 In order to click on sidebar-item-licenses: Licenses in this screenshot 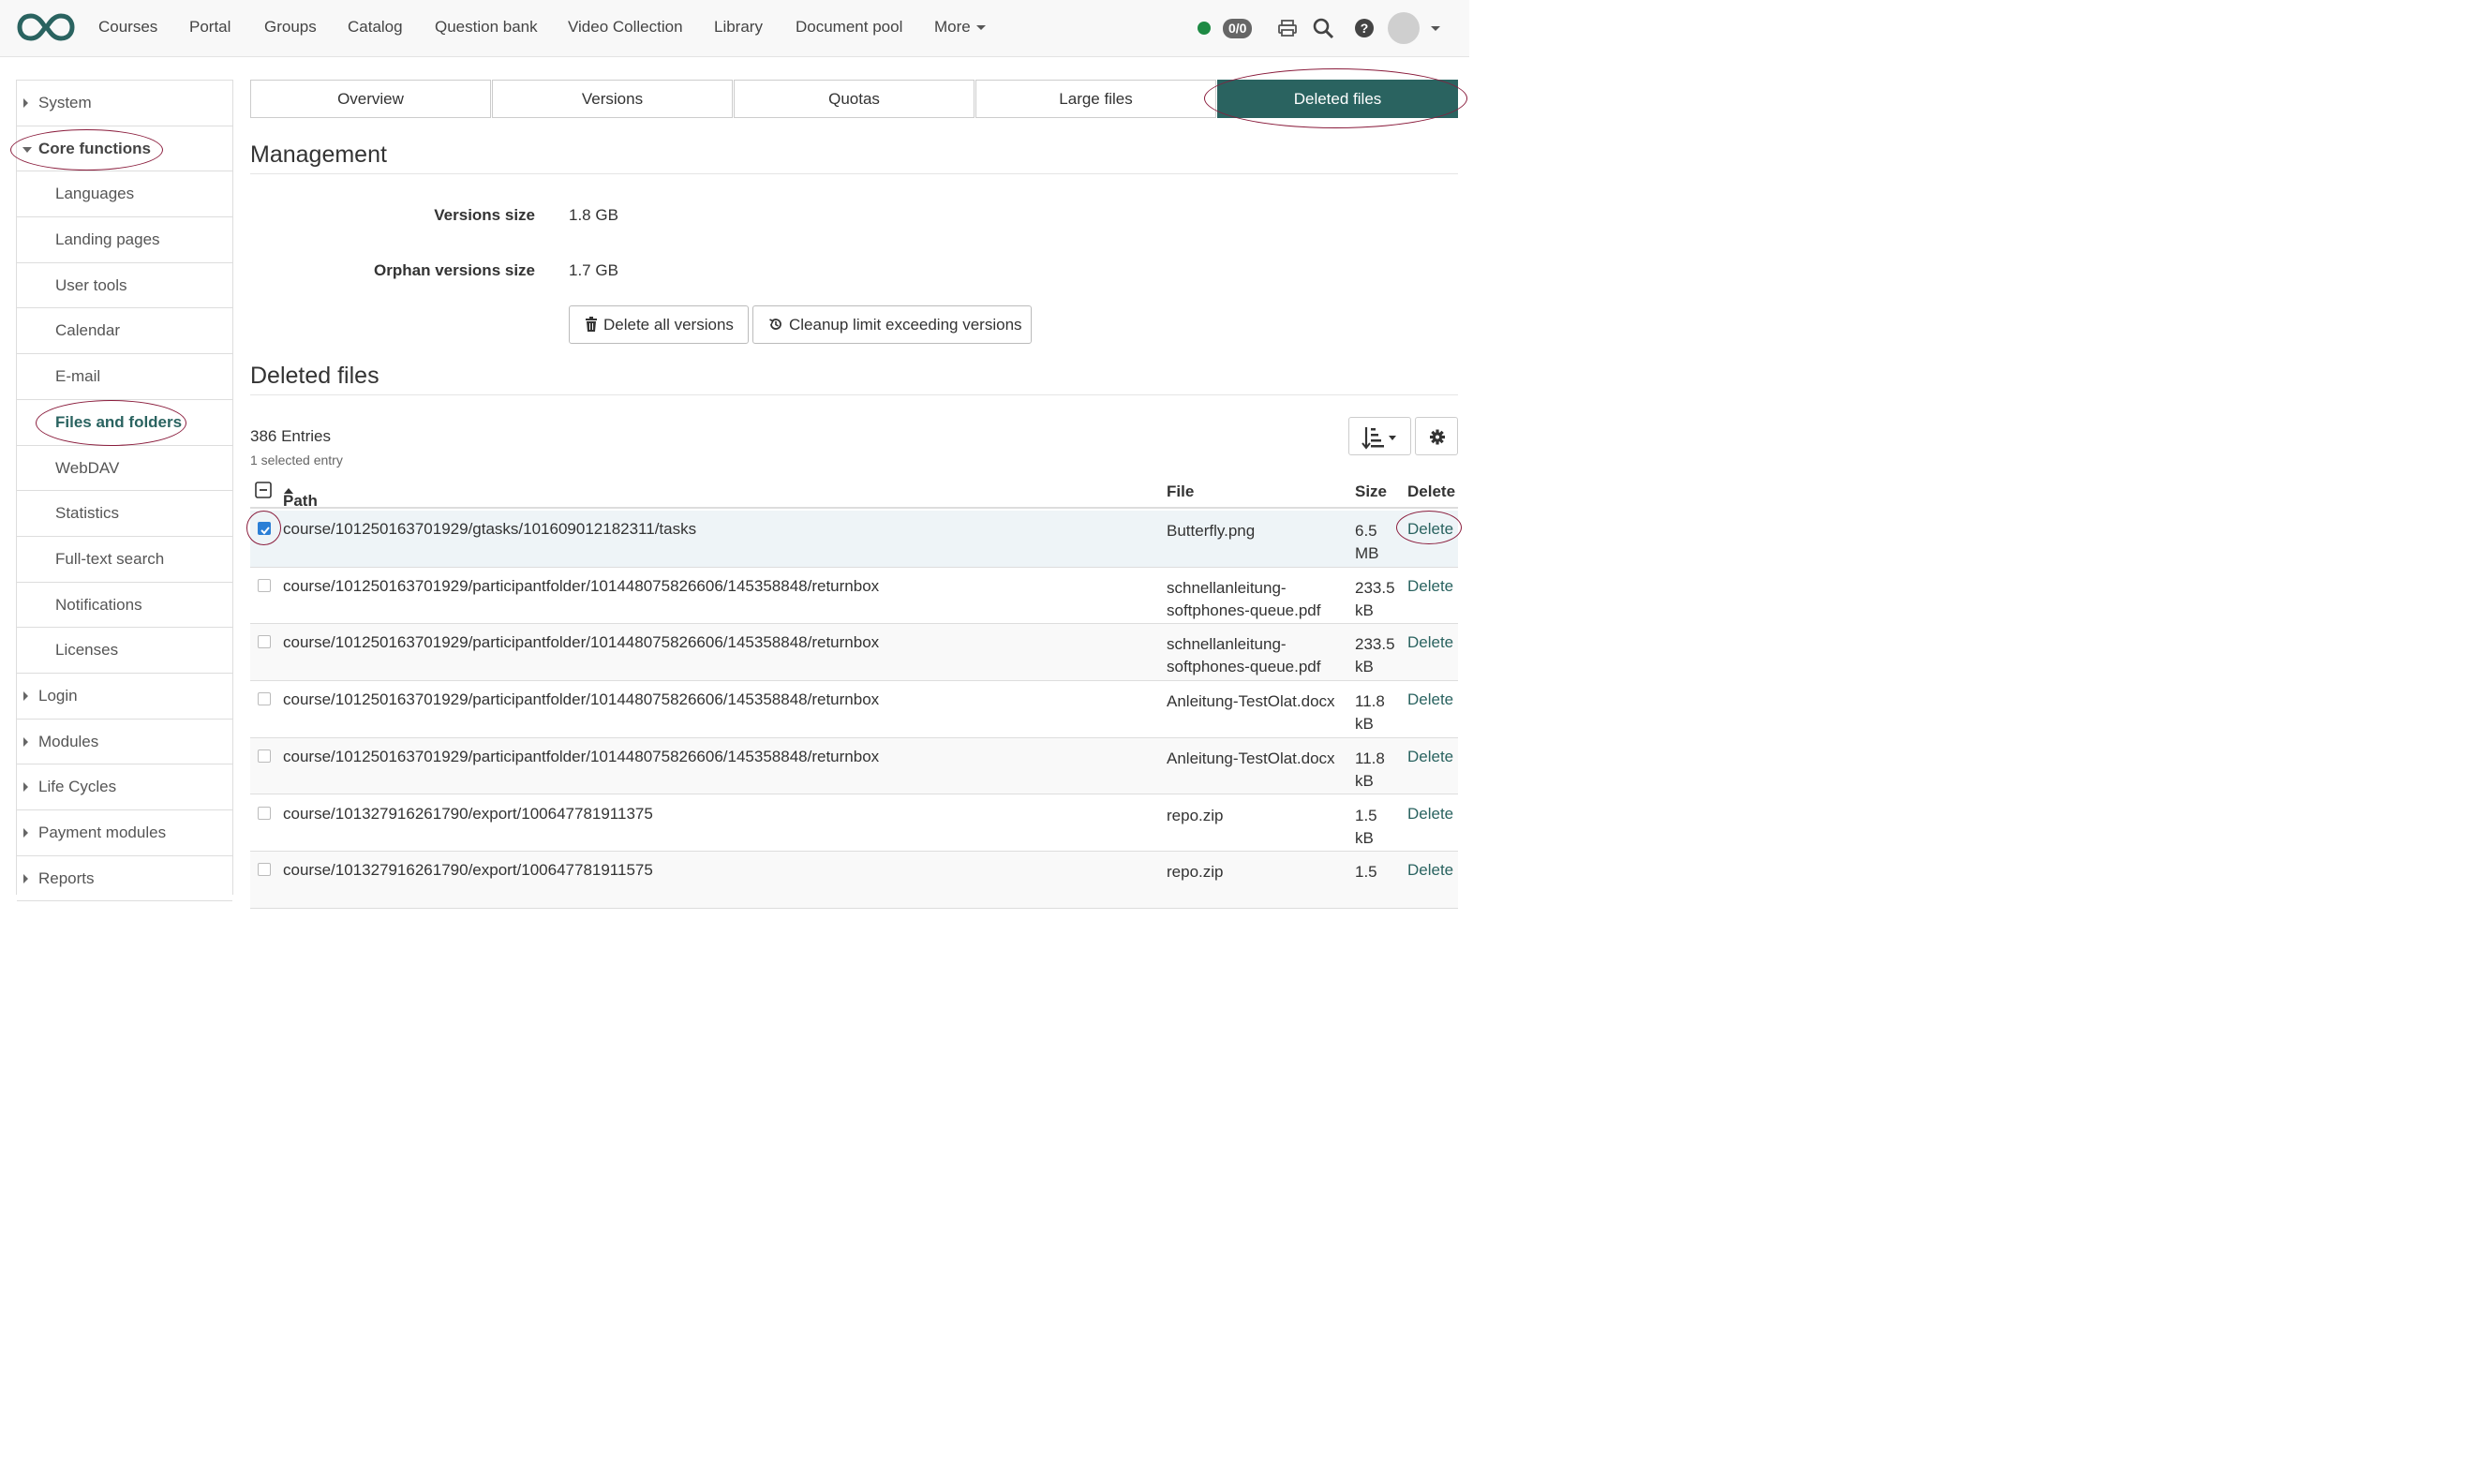, I will do `click(124, 651)`.